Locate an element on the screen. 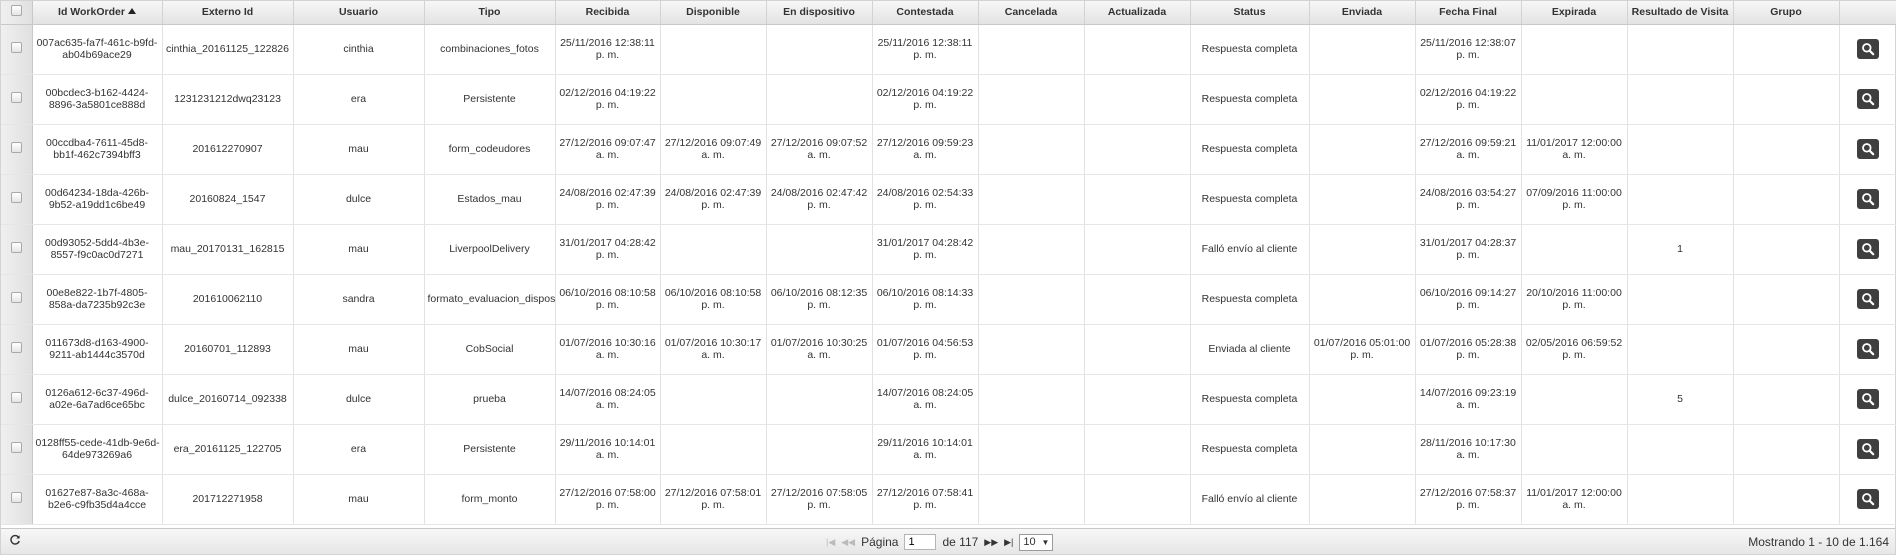 The image size is (1896, 555). refresh-icon is located at coordinates (15, 541).